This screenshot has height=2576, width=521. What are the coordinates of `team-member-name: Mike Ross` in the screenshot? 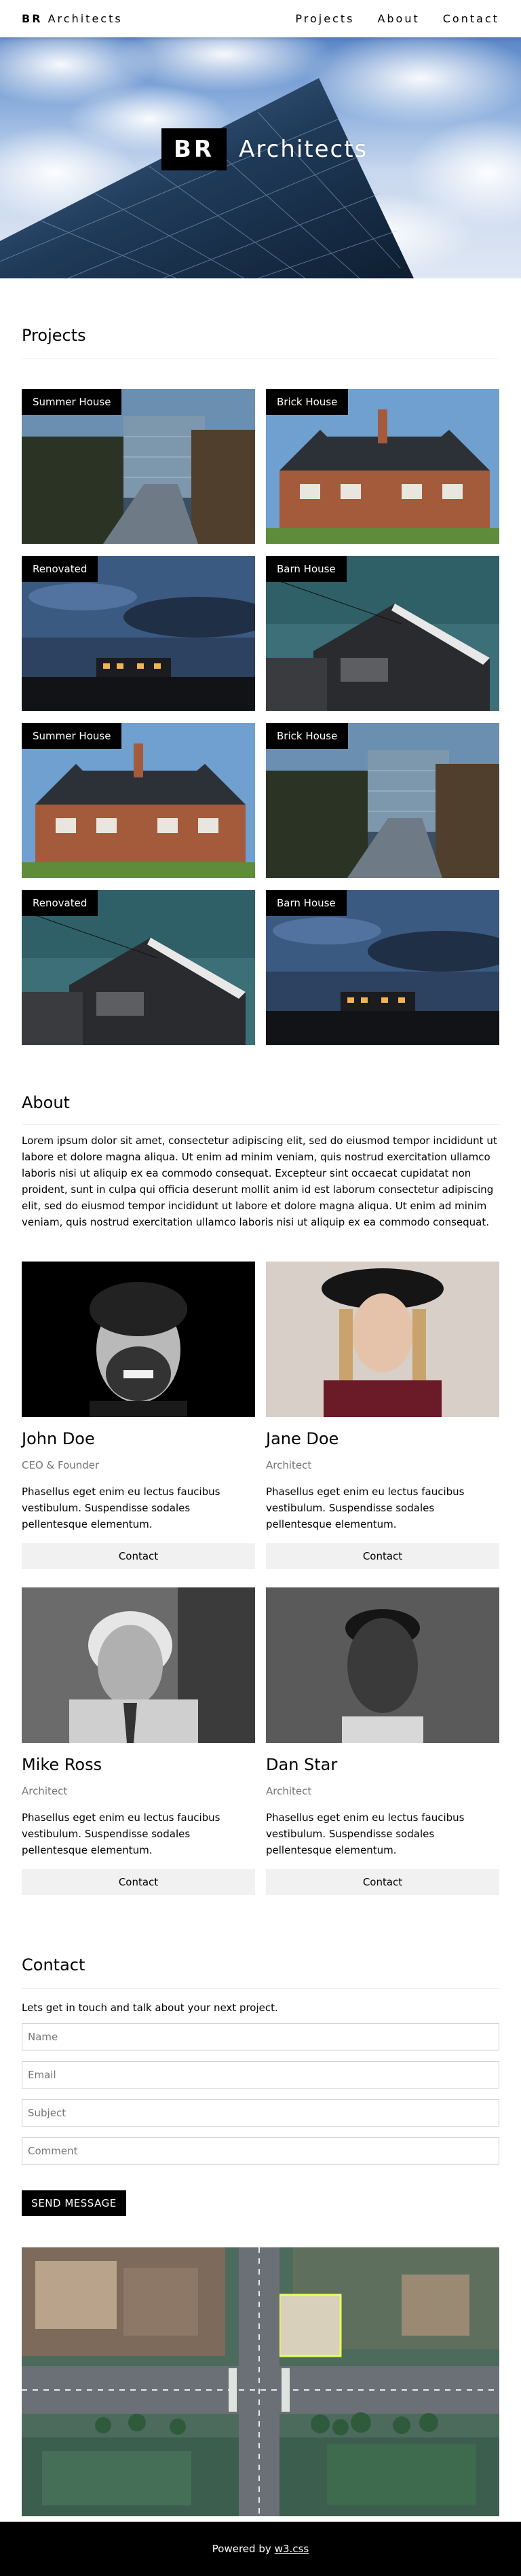 It's located at (62, 1764).